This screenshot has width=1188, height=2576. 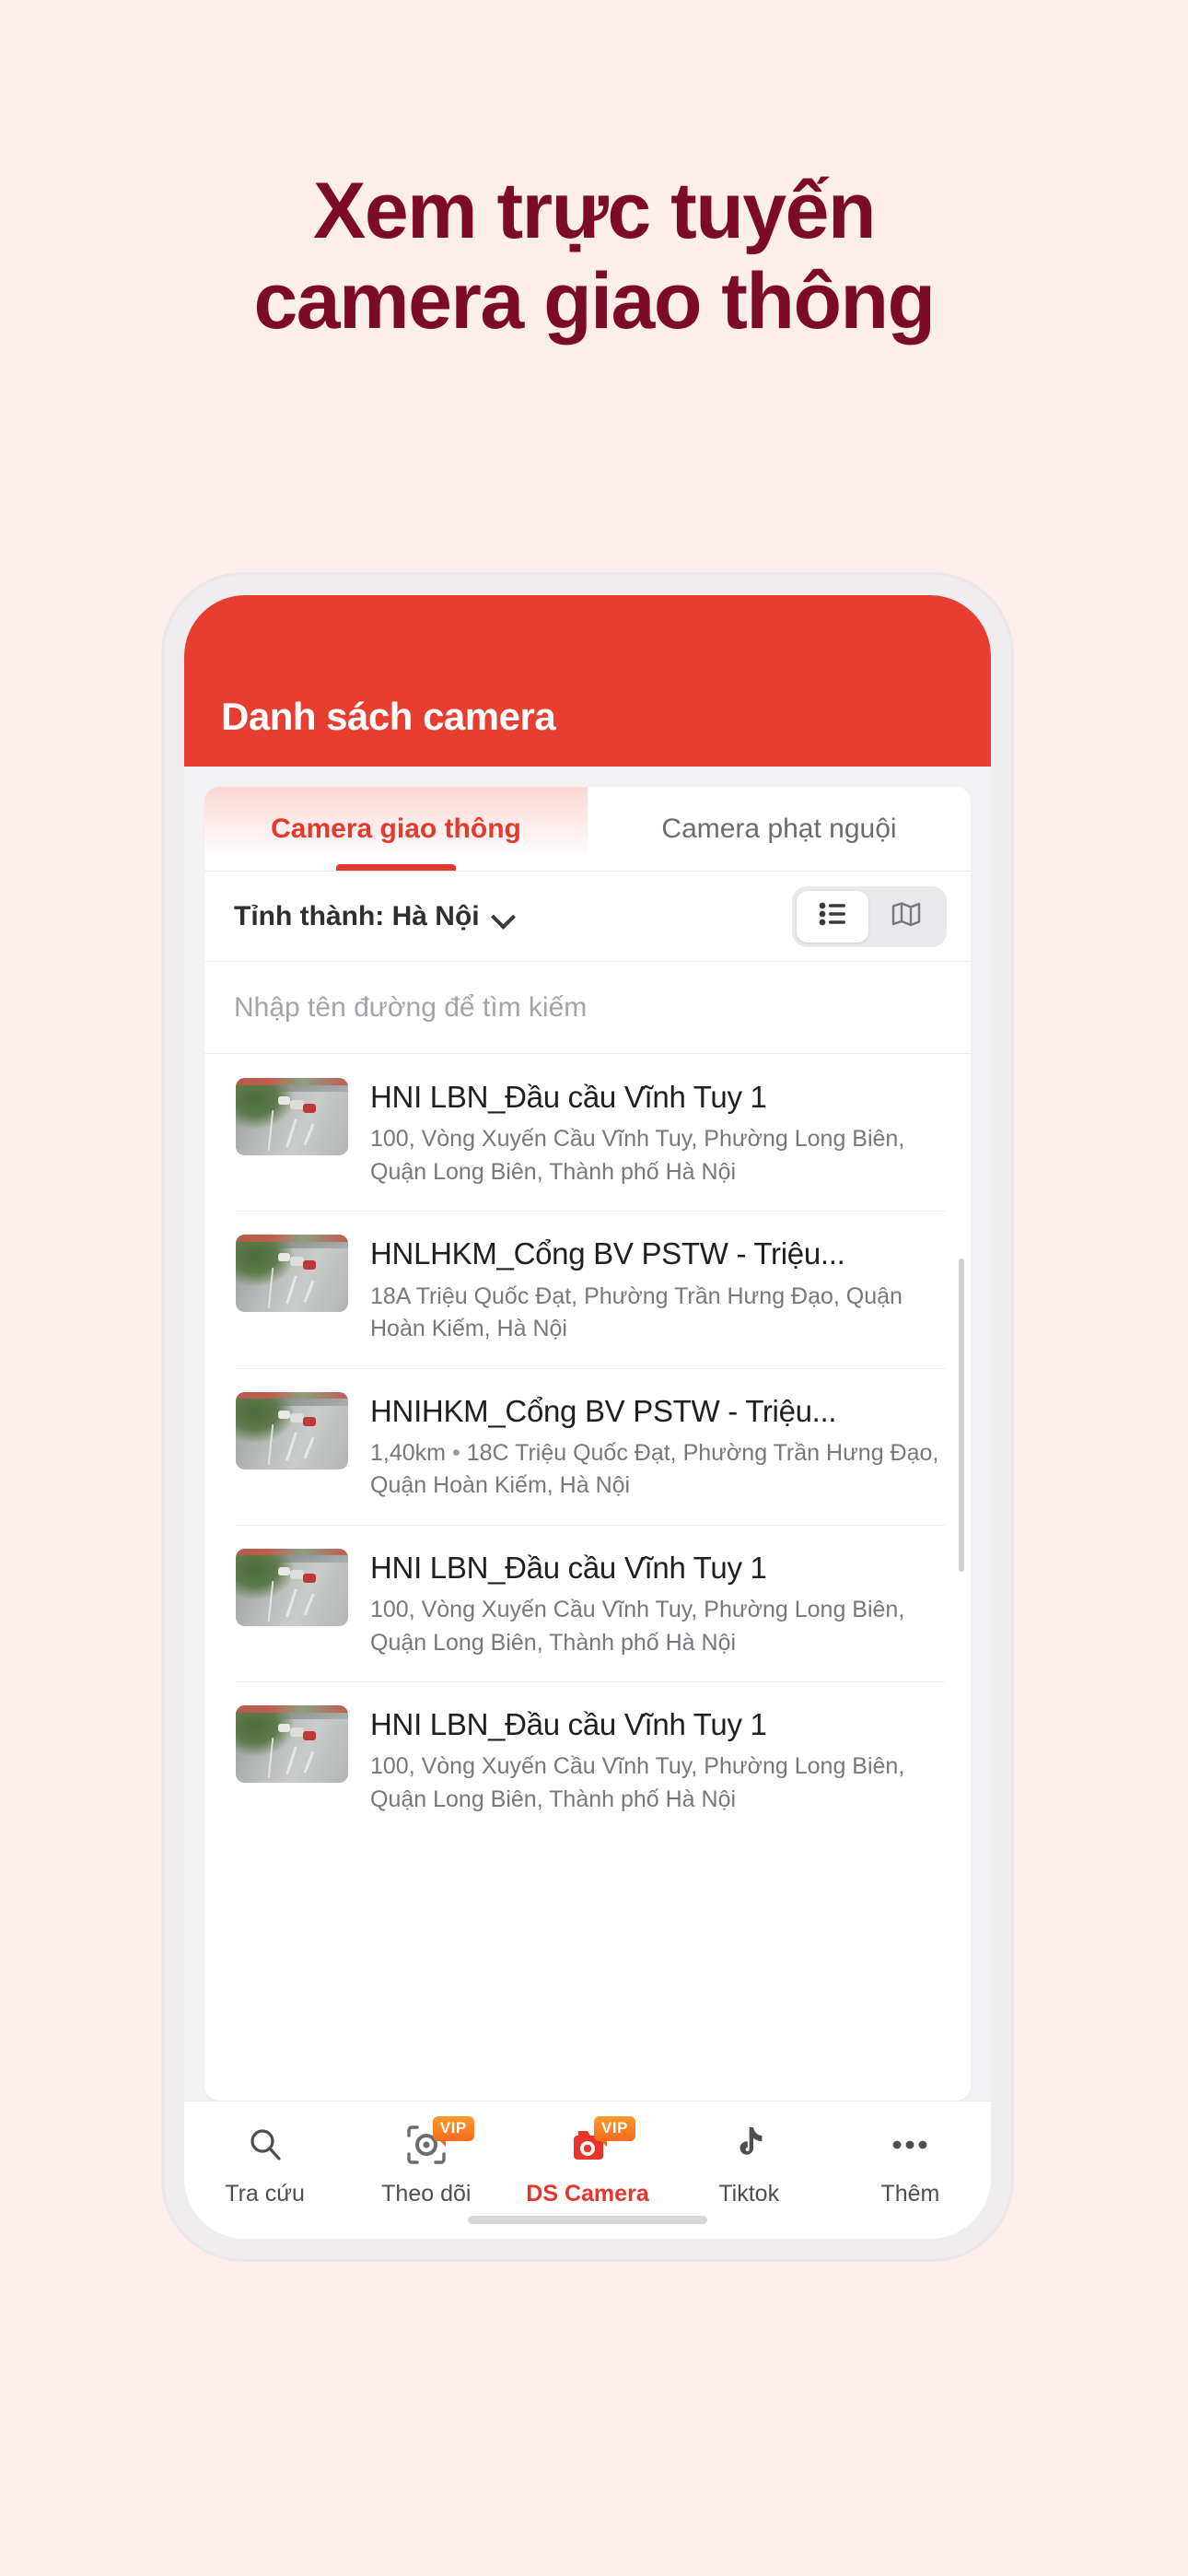 I want to click on tab-camera-phat-nguoi: Camera phạt nguội, so click(x=779, y=829).